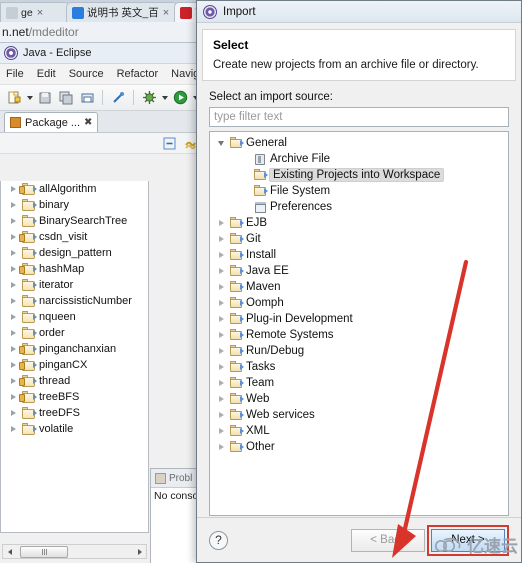  What do you see at coordinates (29, 317) in the screenshot?
I see `project-folder-icon` at bounding box center [29, 317].